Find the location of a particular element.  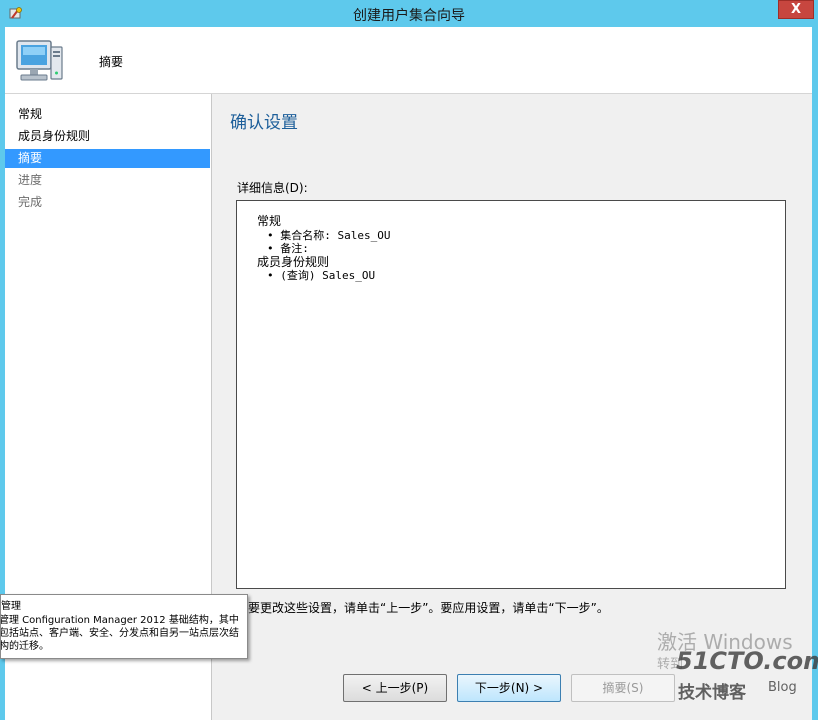

header-title: 摘要 is located at coordinates (111, 62).